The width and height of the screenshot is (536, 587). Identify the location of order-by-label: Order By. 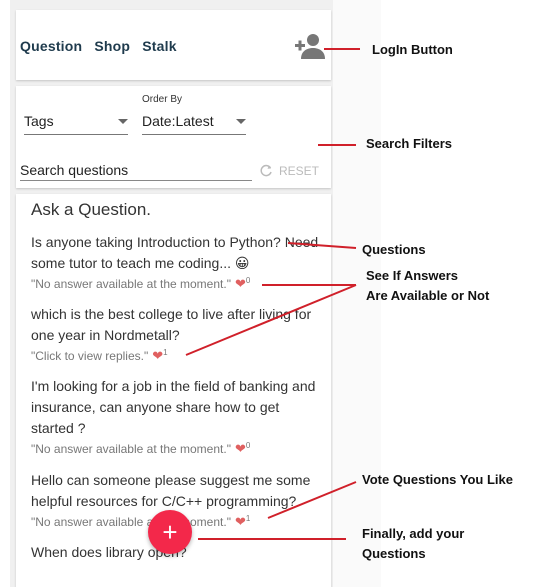
(162, 99).